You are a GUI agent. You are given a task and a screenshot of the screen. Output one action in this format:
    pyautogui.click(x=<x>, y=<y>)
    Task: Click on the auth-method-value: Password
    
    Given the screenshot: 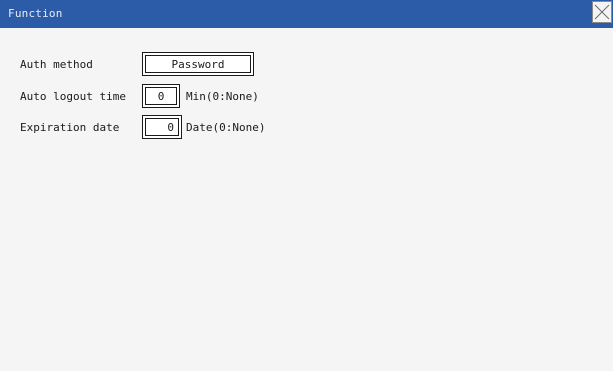 What is the action you would take?
    pyautogui.click(x=198, y=64)
    